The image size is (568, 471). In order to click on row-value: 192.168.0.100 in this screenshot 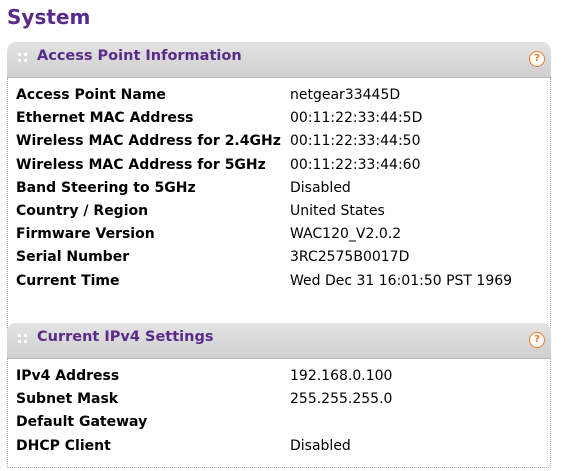, I will do `click(341, 376)`.